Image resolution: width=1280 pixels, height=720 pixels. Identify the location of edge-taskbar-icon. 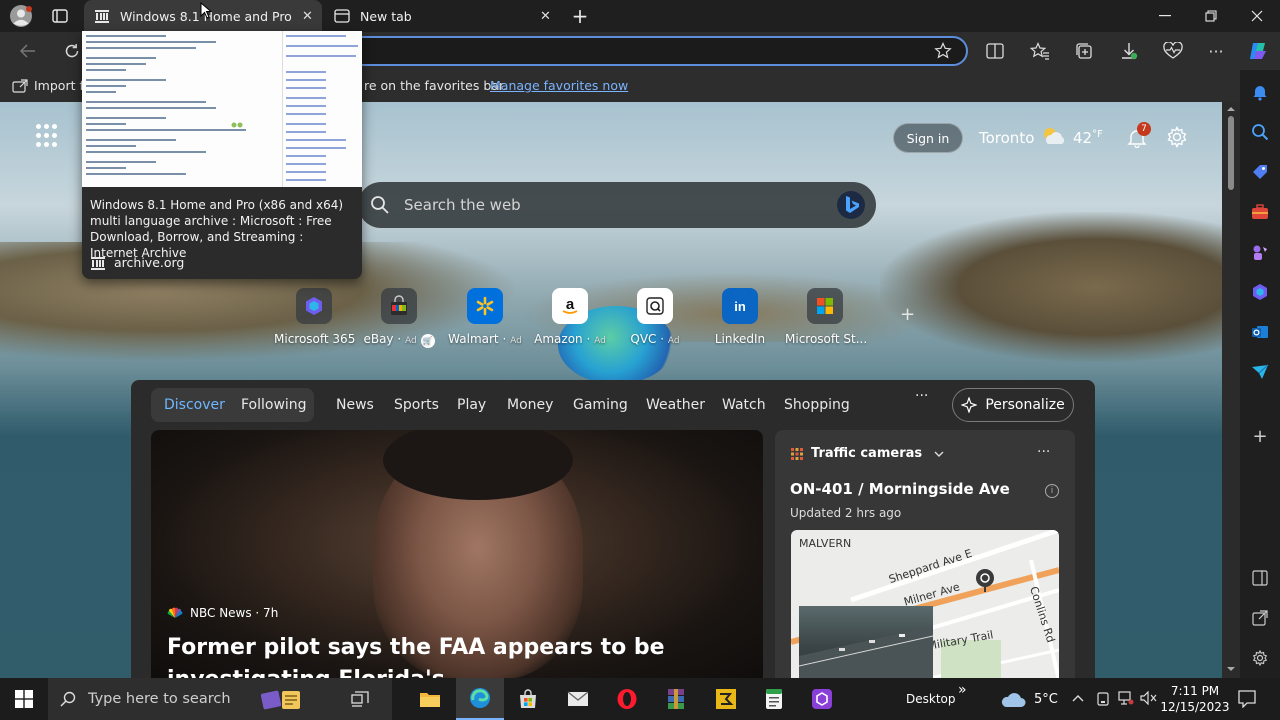
(480, 699).